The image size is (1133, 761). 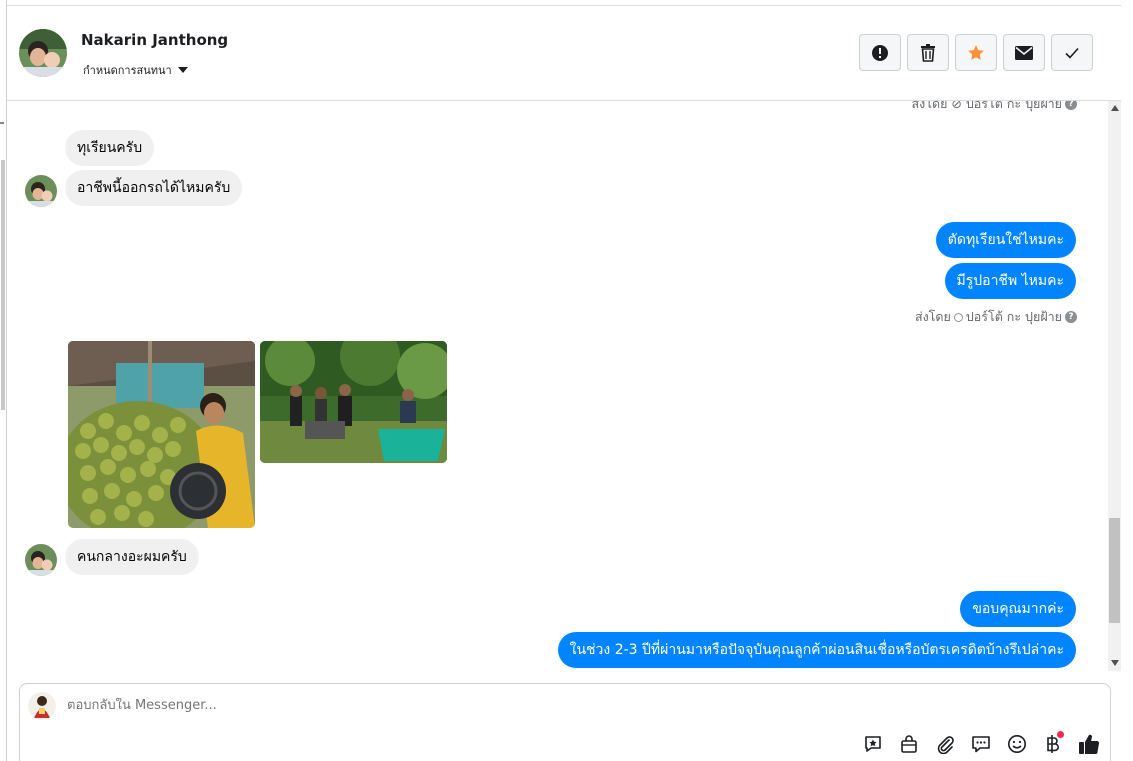 I want to click on sent-by-note: ส่งโดย ปอร์โต้ กะ ปุยฝ้าย ?, so click(x=996, y=317).